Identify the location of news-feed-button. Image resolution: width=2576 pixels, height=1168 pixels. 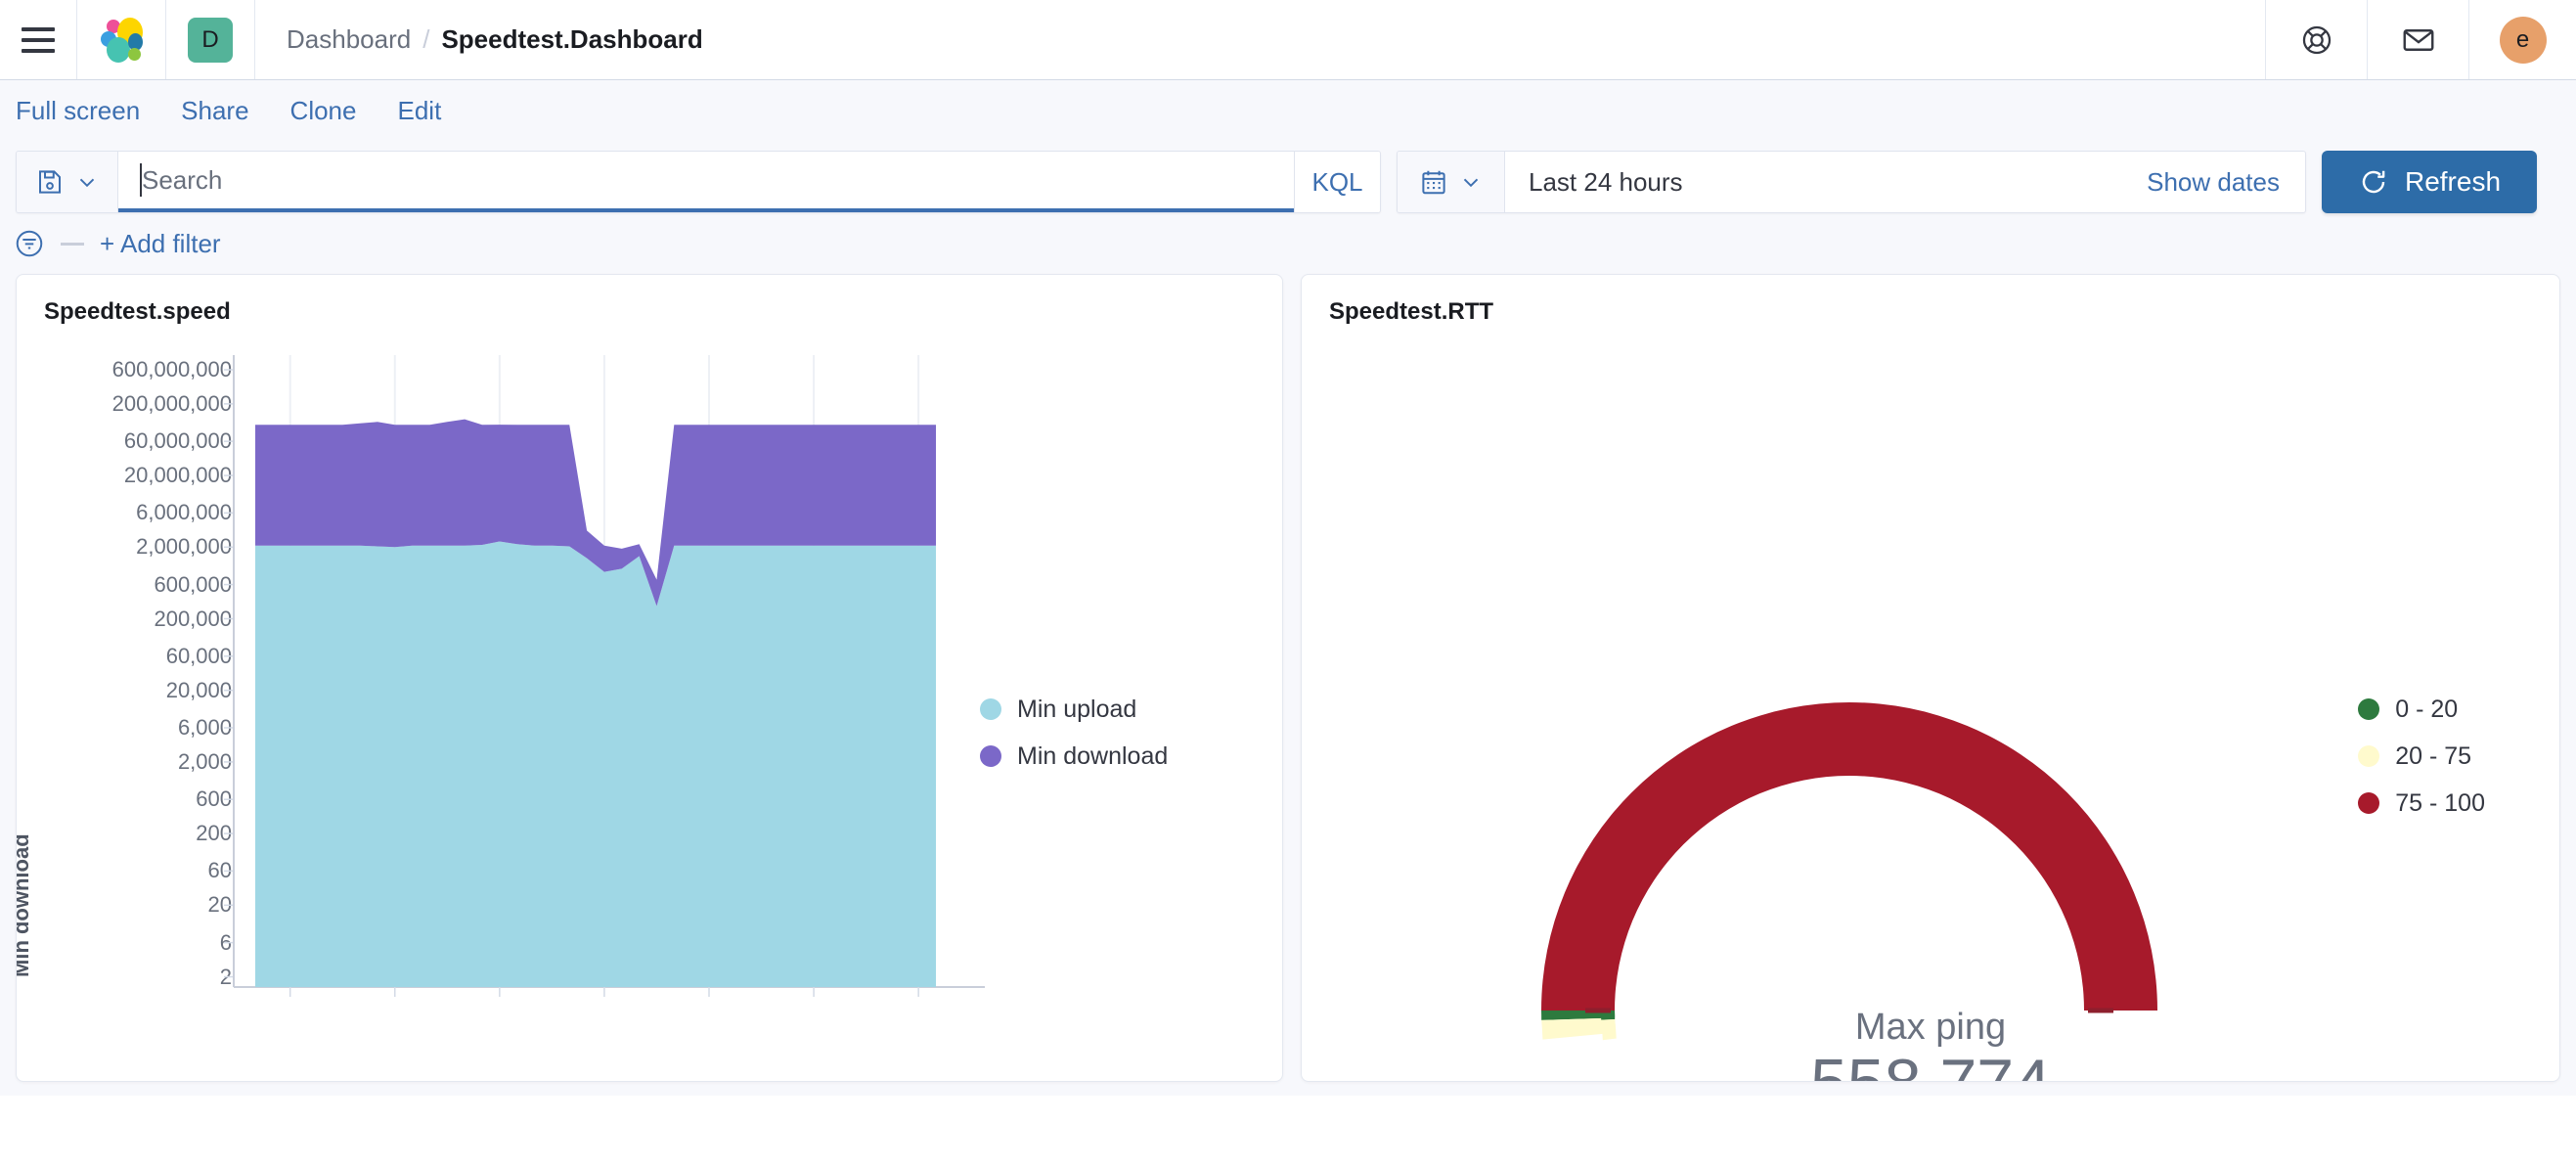
(2417, 39).